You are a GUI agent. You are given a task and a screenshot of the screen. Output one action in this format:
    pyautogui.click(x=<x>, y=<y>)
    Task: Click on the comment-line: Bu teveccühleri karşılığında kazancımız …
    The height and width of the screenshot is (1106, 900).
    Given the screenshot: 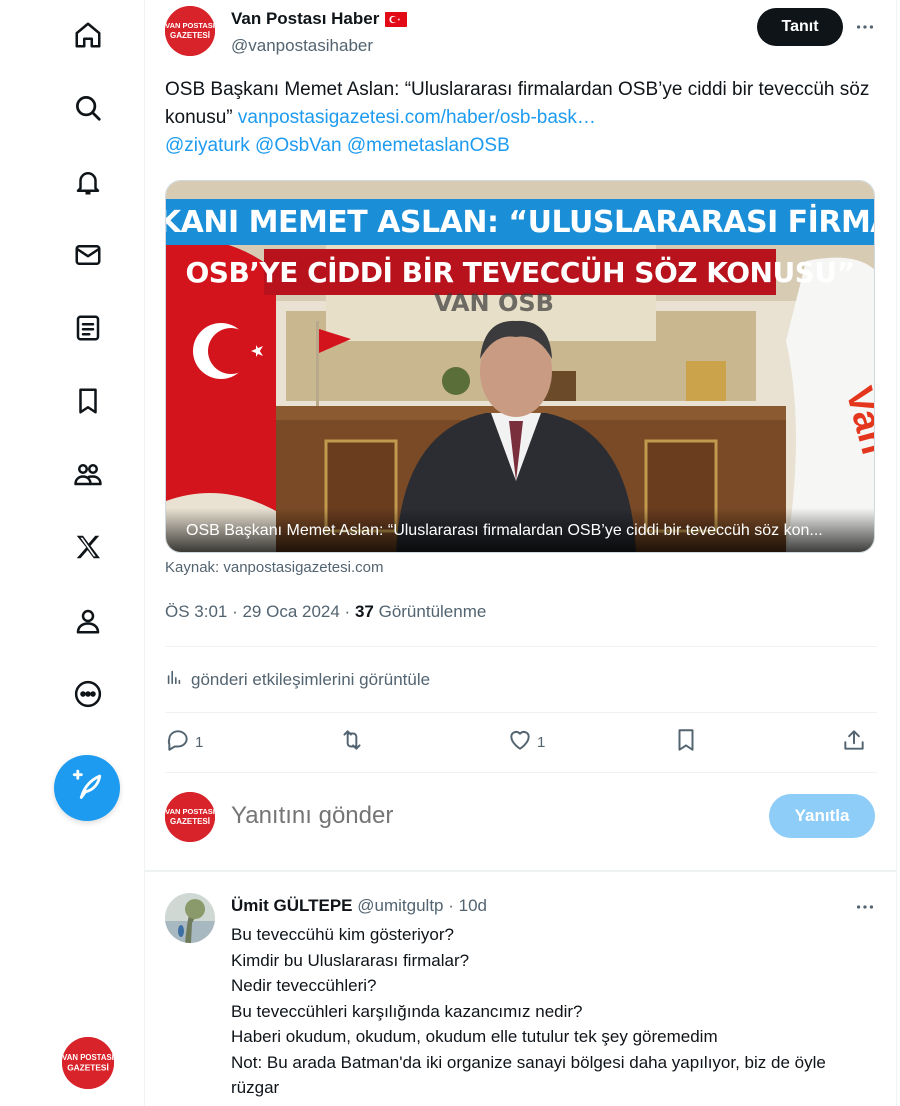 What is the action you would take?
    pyautogui.click(x=407, y=1011)
    